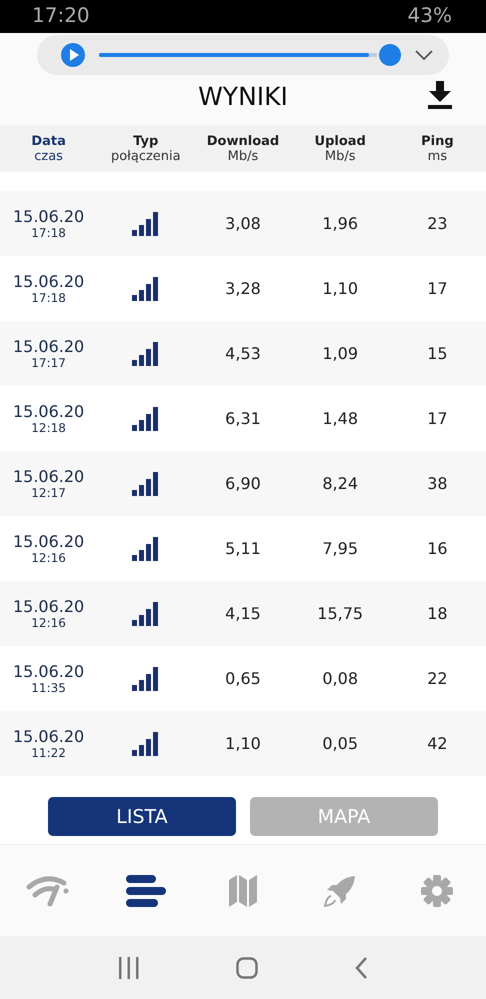 The height and width of the screenshot is (999, 486). What do you see at coordinates (340, 890) in the screenshot?
I see `rocket-icon` at bounding box center [340, 890].